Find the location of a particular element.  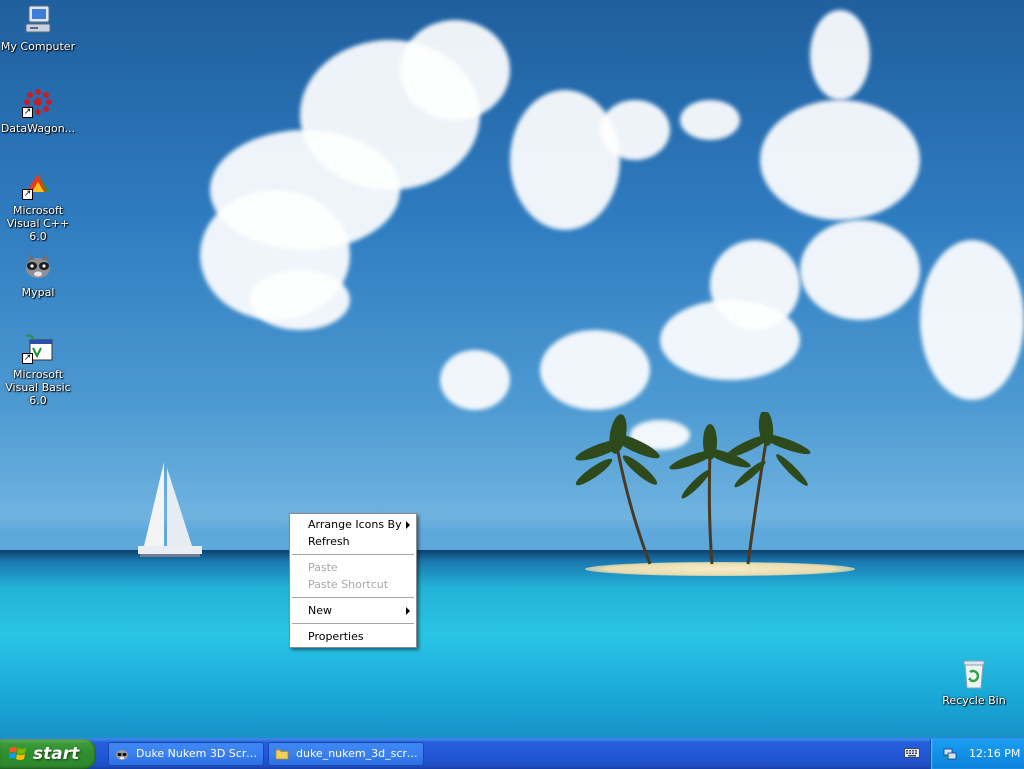

desktop-icon-my-computer: My Computer is located at coordinates (38, 28).